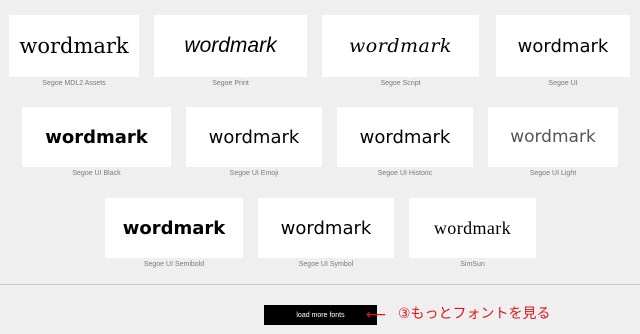  I want to click on load-more-fonts-button: load more fonts, so click(320, 315).